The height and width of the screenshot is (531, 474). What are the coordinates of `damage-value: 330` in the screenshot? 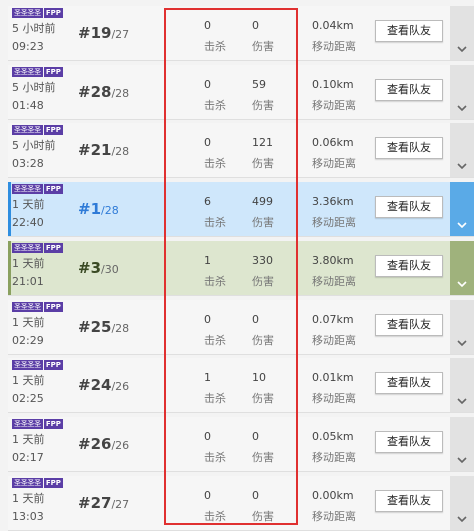 It's located at (262, 260).